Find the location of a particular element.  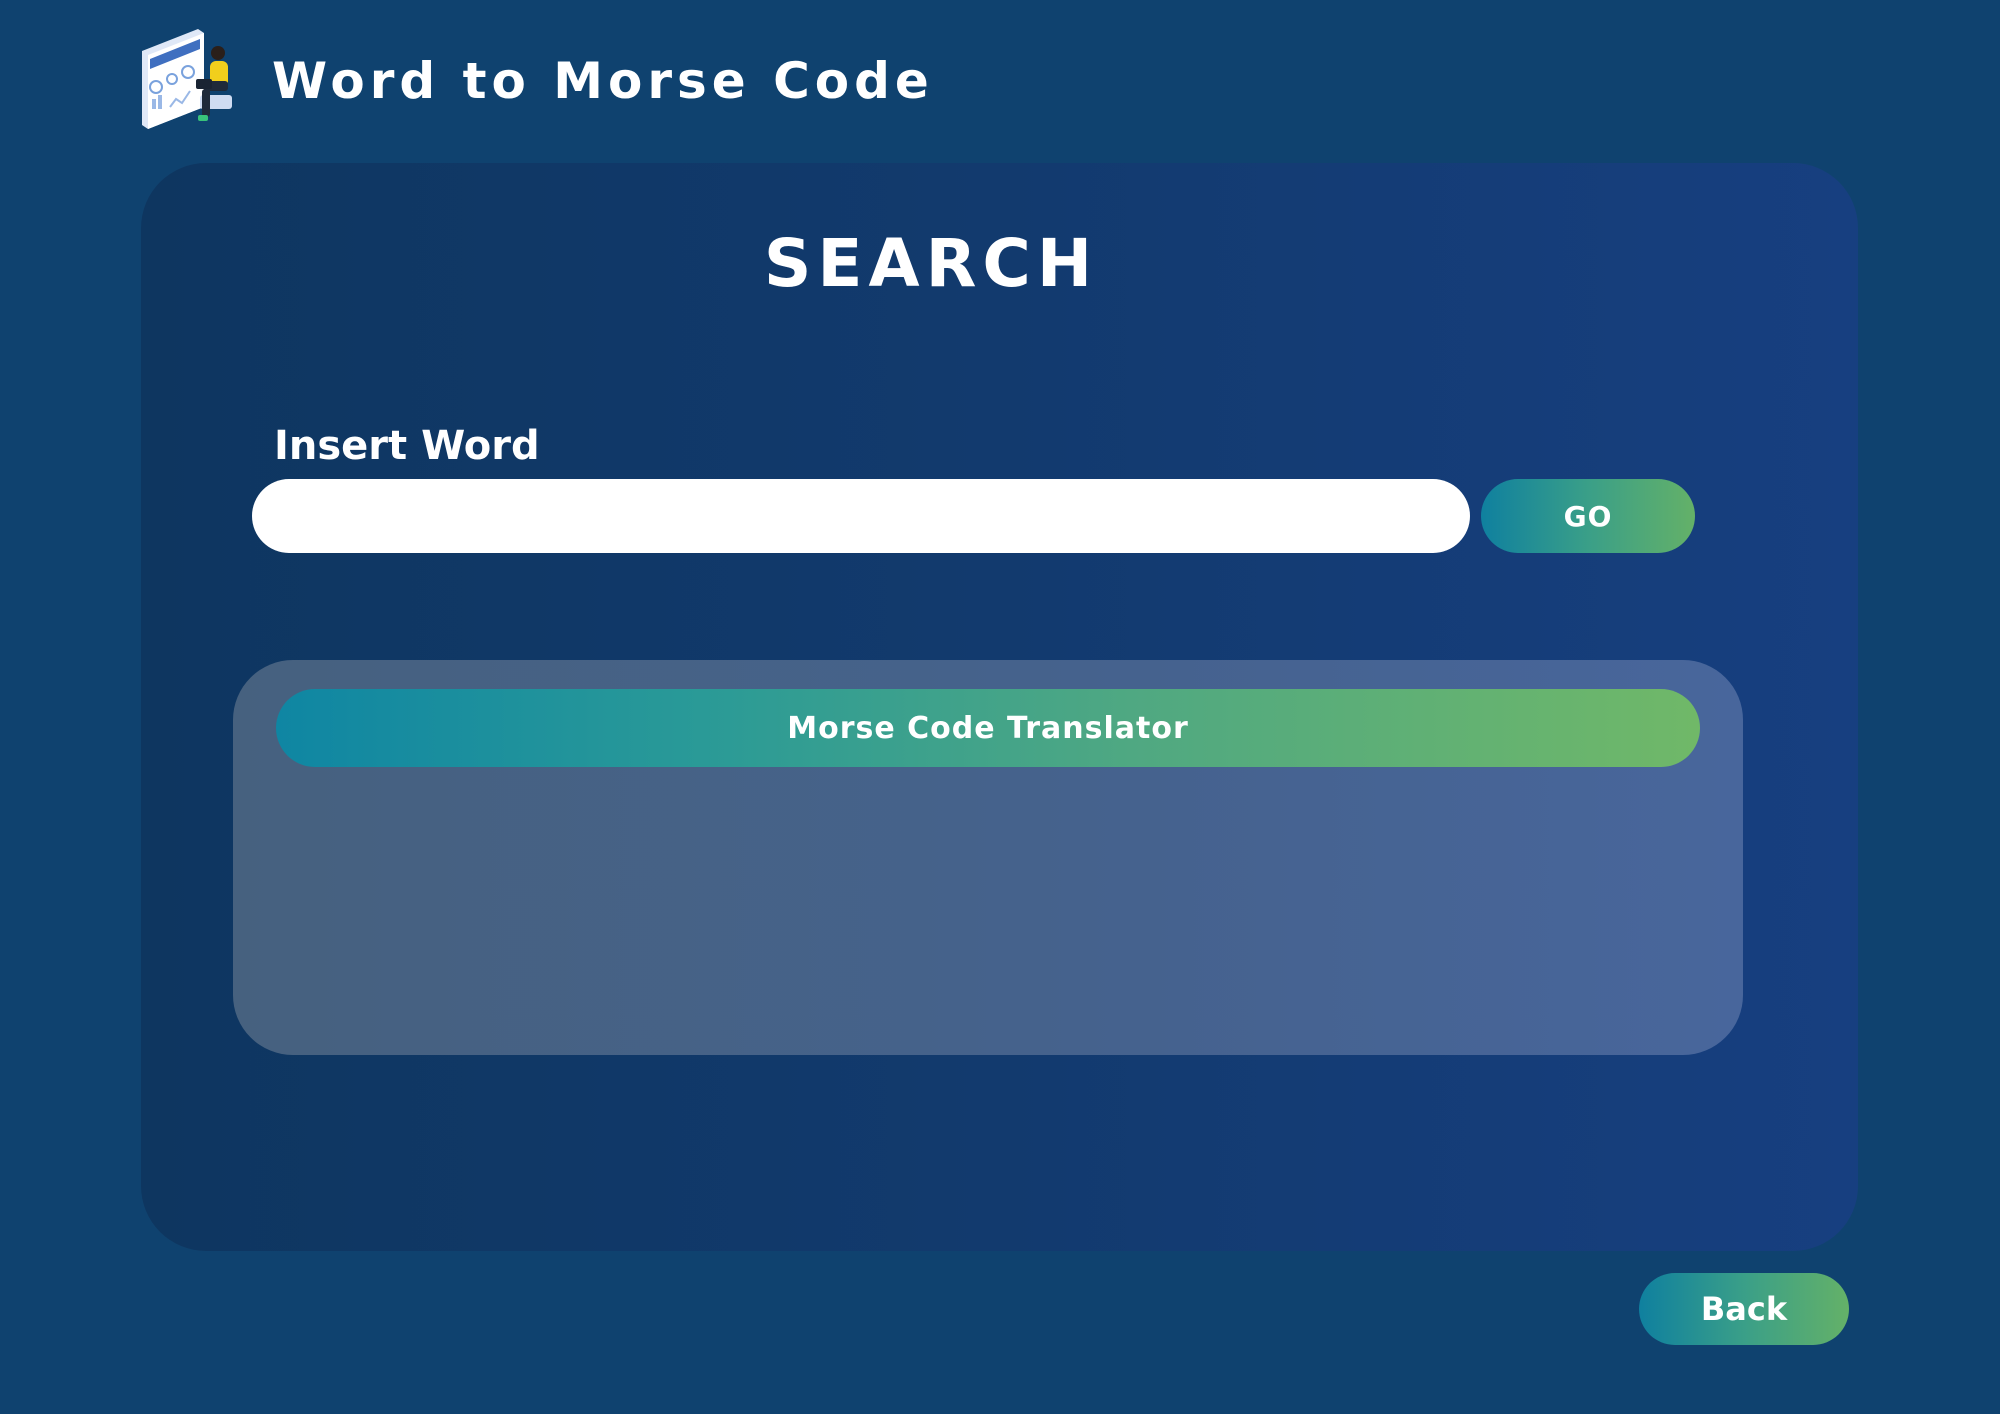

search-heading: SEARCH is located at coordinates (931, 263).